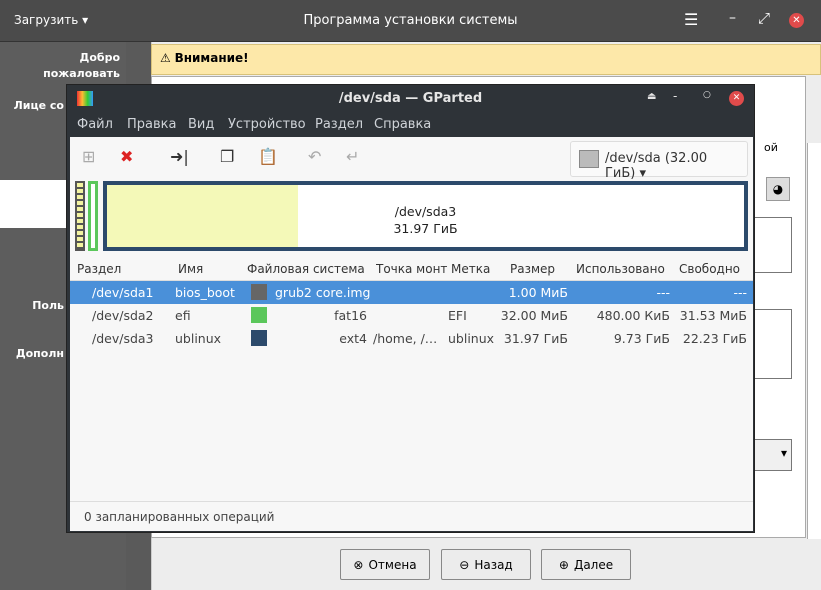  Describe the element at coordinates (95, 124) in the screenshot. I see `menu-file: Файл` at that location.